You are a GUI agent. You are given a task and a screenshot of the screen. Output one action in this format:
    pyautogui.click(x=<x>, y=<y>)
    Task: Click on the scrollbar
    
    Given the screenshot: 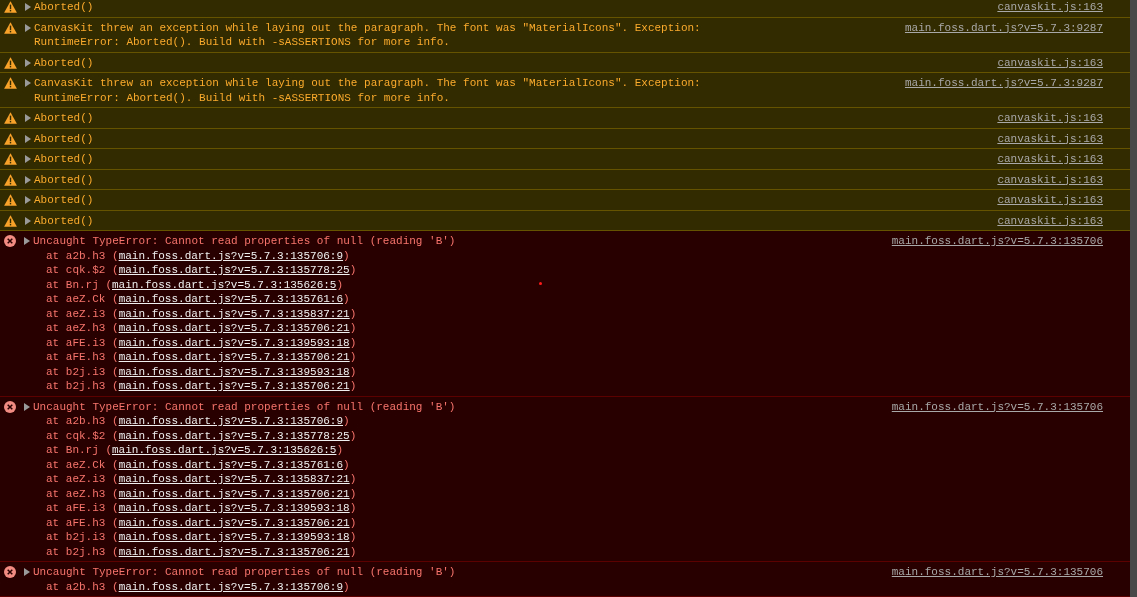 What is the action you would take?
    pyautogui.click(x=1133, y=298)
    